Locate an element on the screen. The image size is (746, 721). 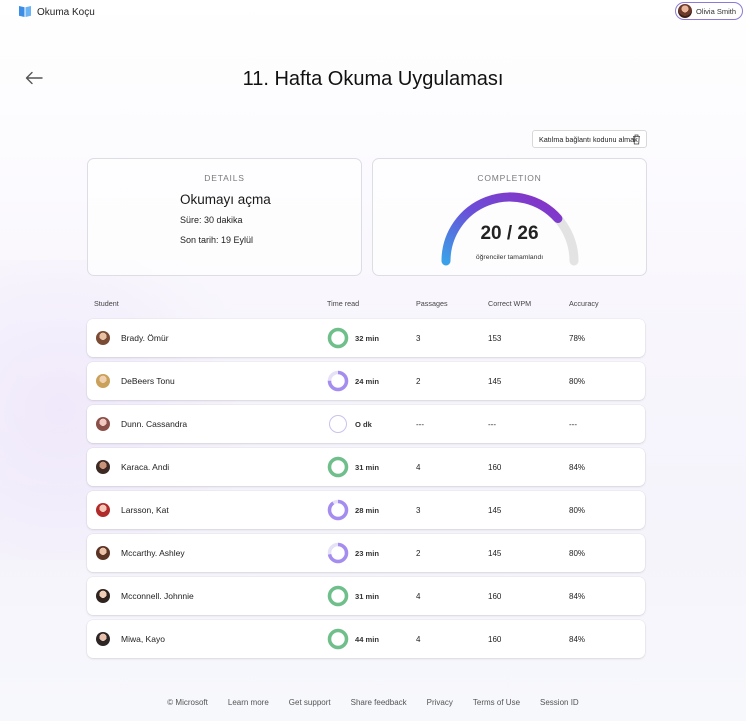
time-read: O dk is located at coordinates (363, 424).